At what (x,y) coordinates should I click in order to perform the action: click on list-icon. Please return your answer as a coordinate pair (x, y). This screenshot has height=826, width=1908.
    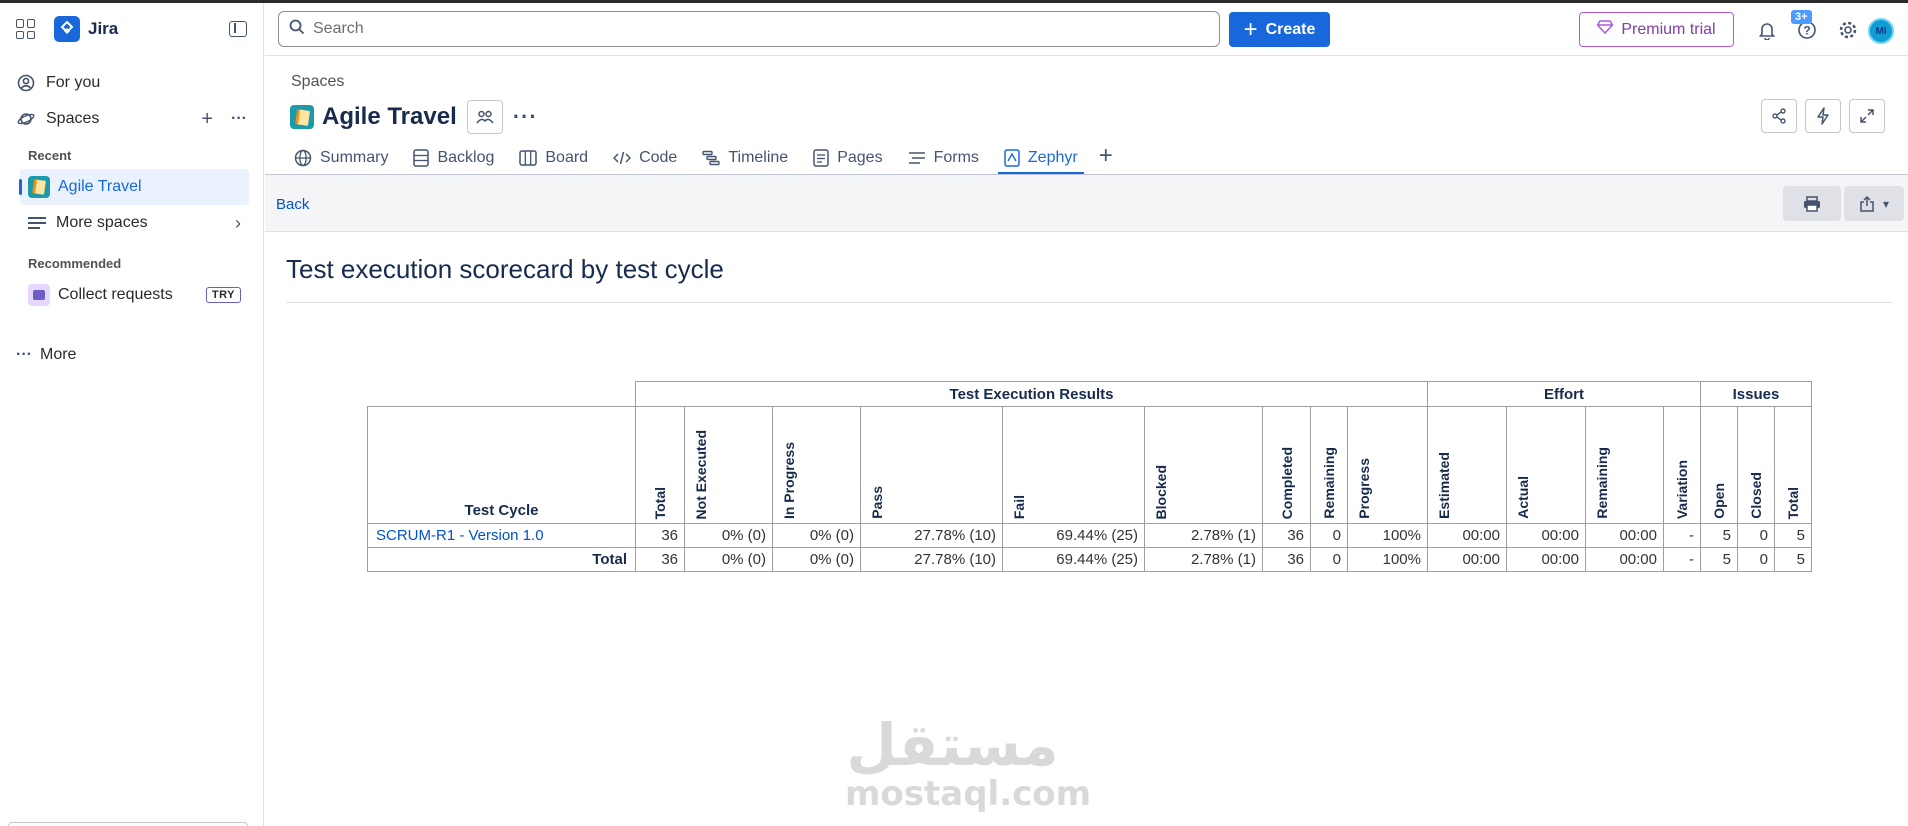
    Looking at the image, I should click on (37, 223).